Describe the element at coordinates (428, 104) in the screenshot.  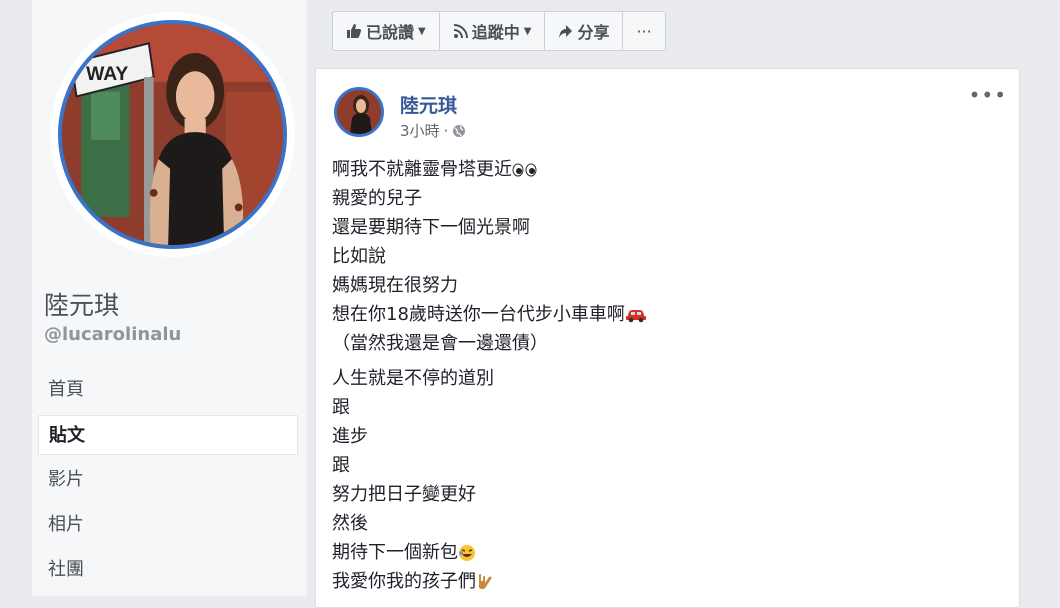
I see `post-author-name: 陸元琪` at that location.